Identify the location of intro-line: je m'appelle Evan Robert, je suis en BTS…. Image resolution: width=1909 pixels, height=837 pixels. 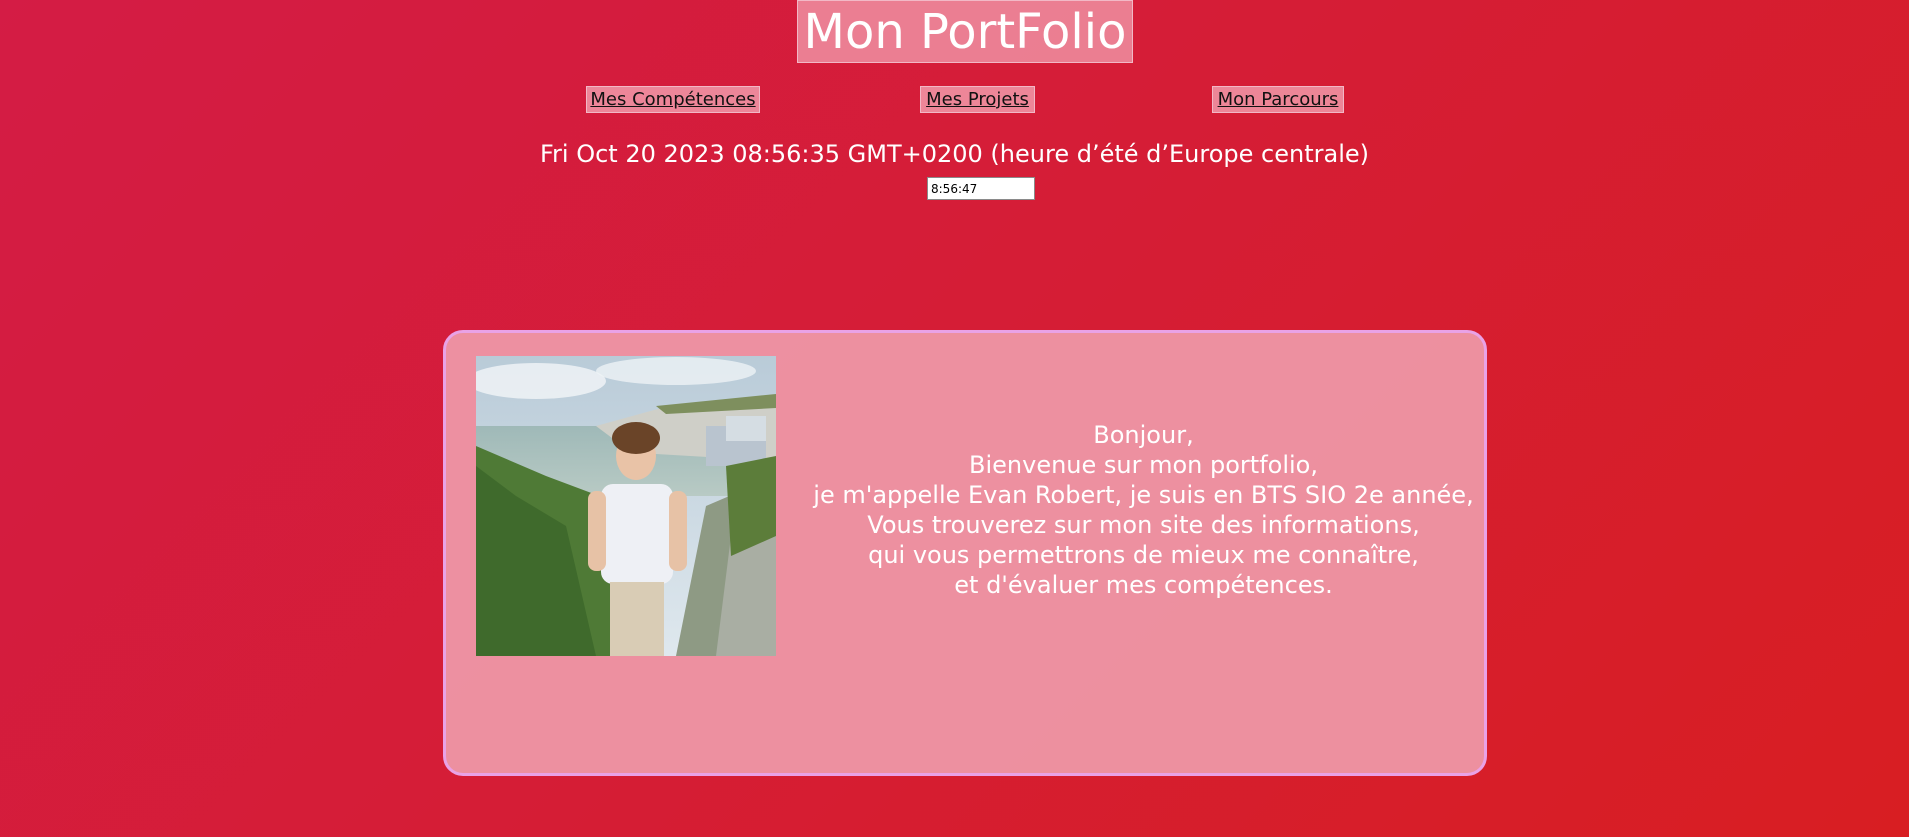
(1143, 495).